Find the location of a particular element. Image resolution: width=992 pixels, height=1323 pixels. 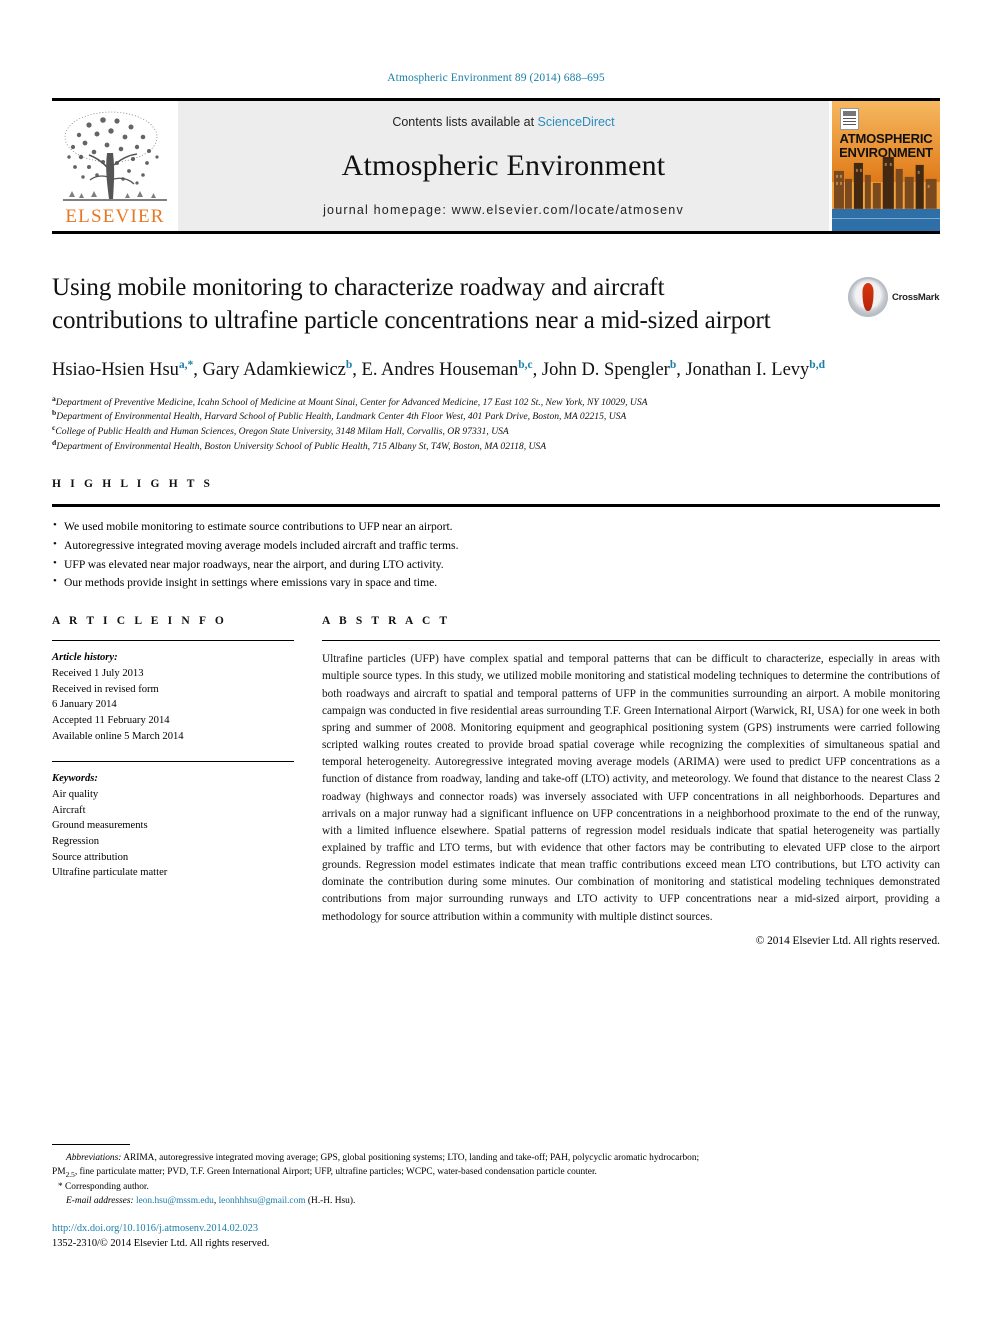

history-item: Received 1 July 2013 is located at coordinates (98, 673).